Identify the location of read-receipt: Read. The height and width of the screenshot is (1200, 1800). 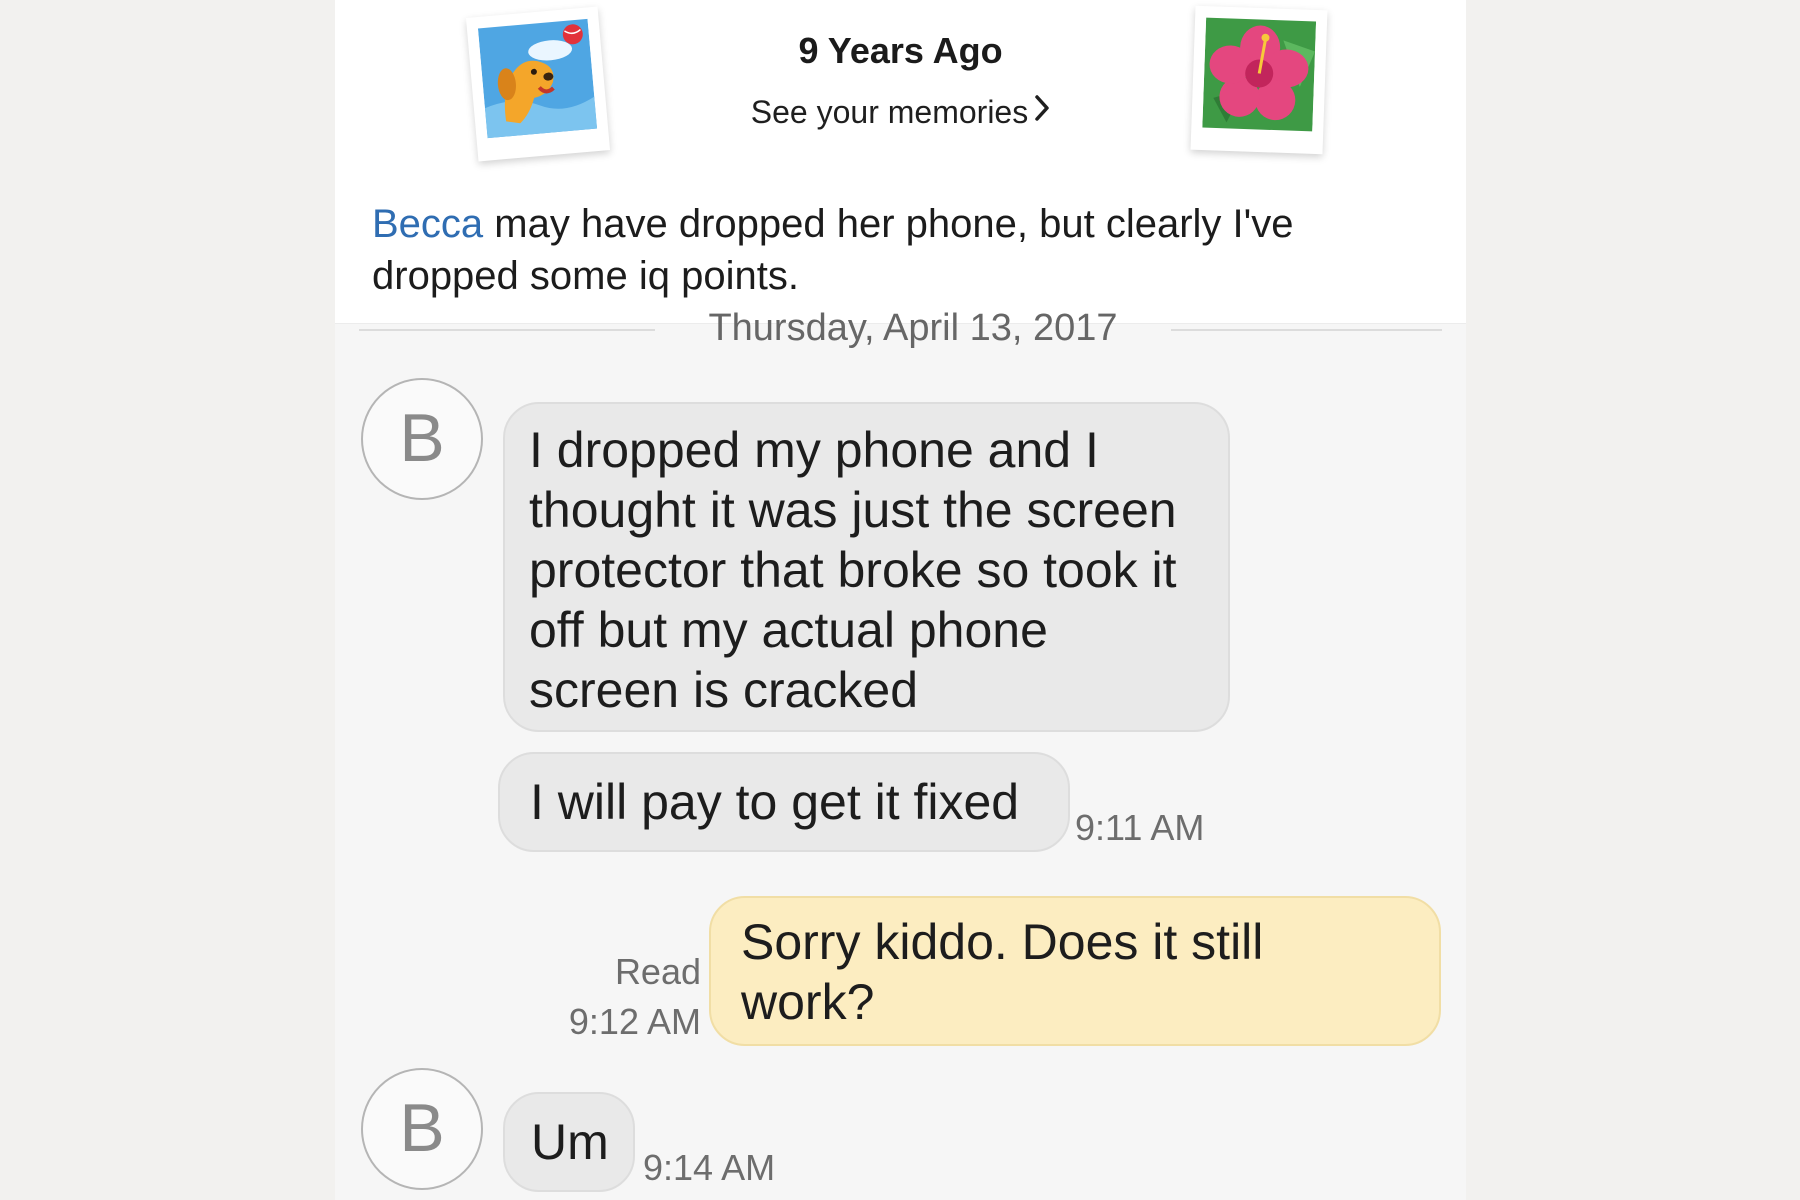
(657, 971).